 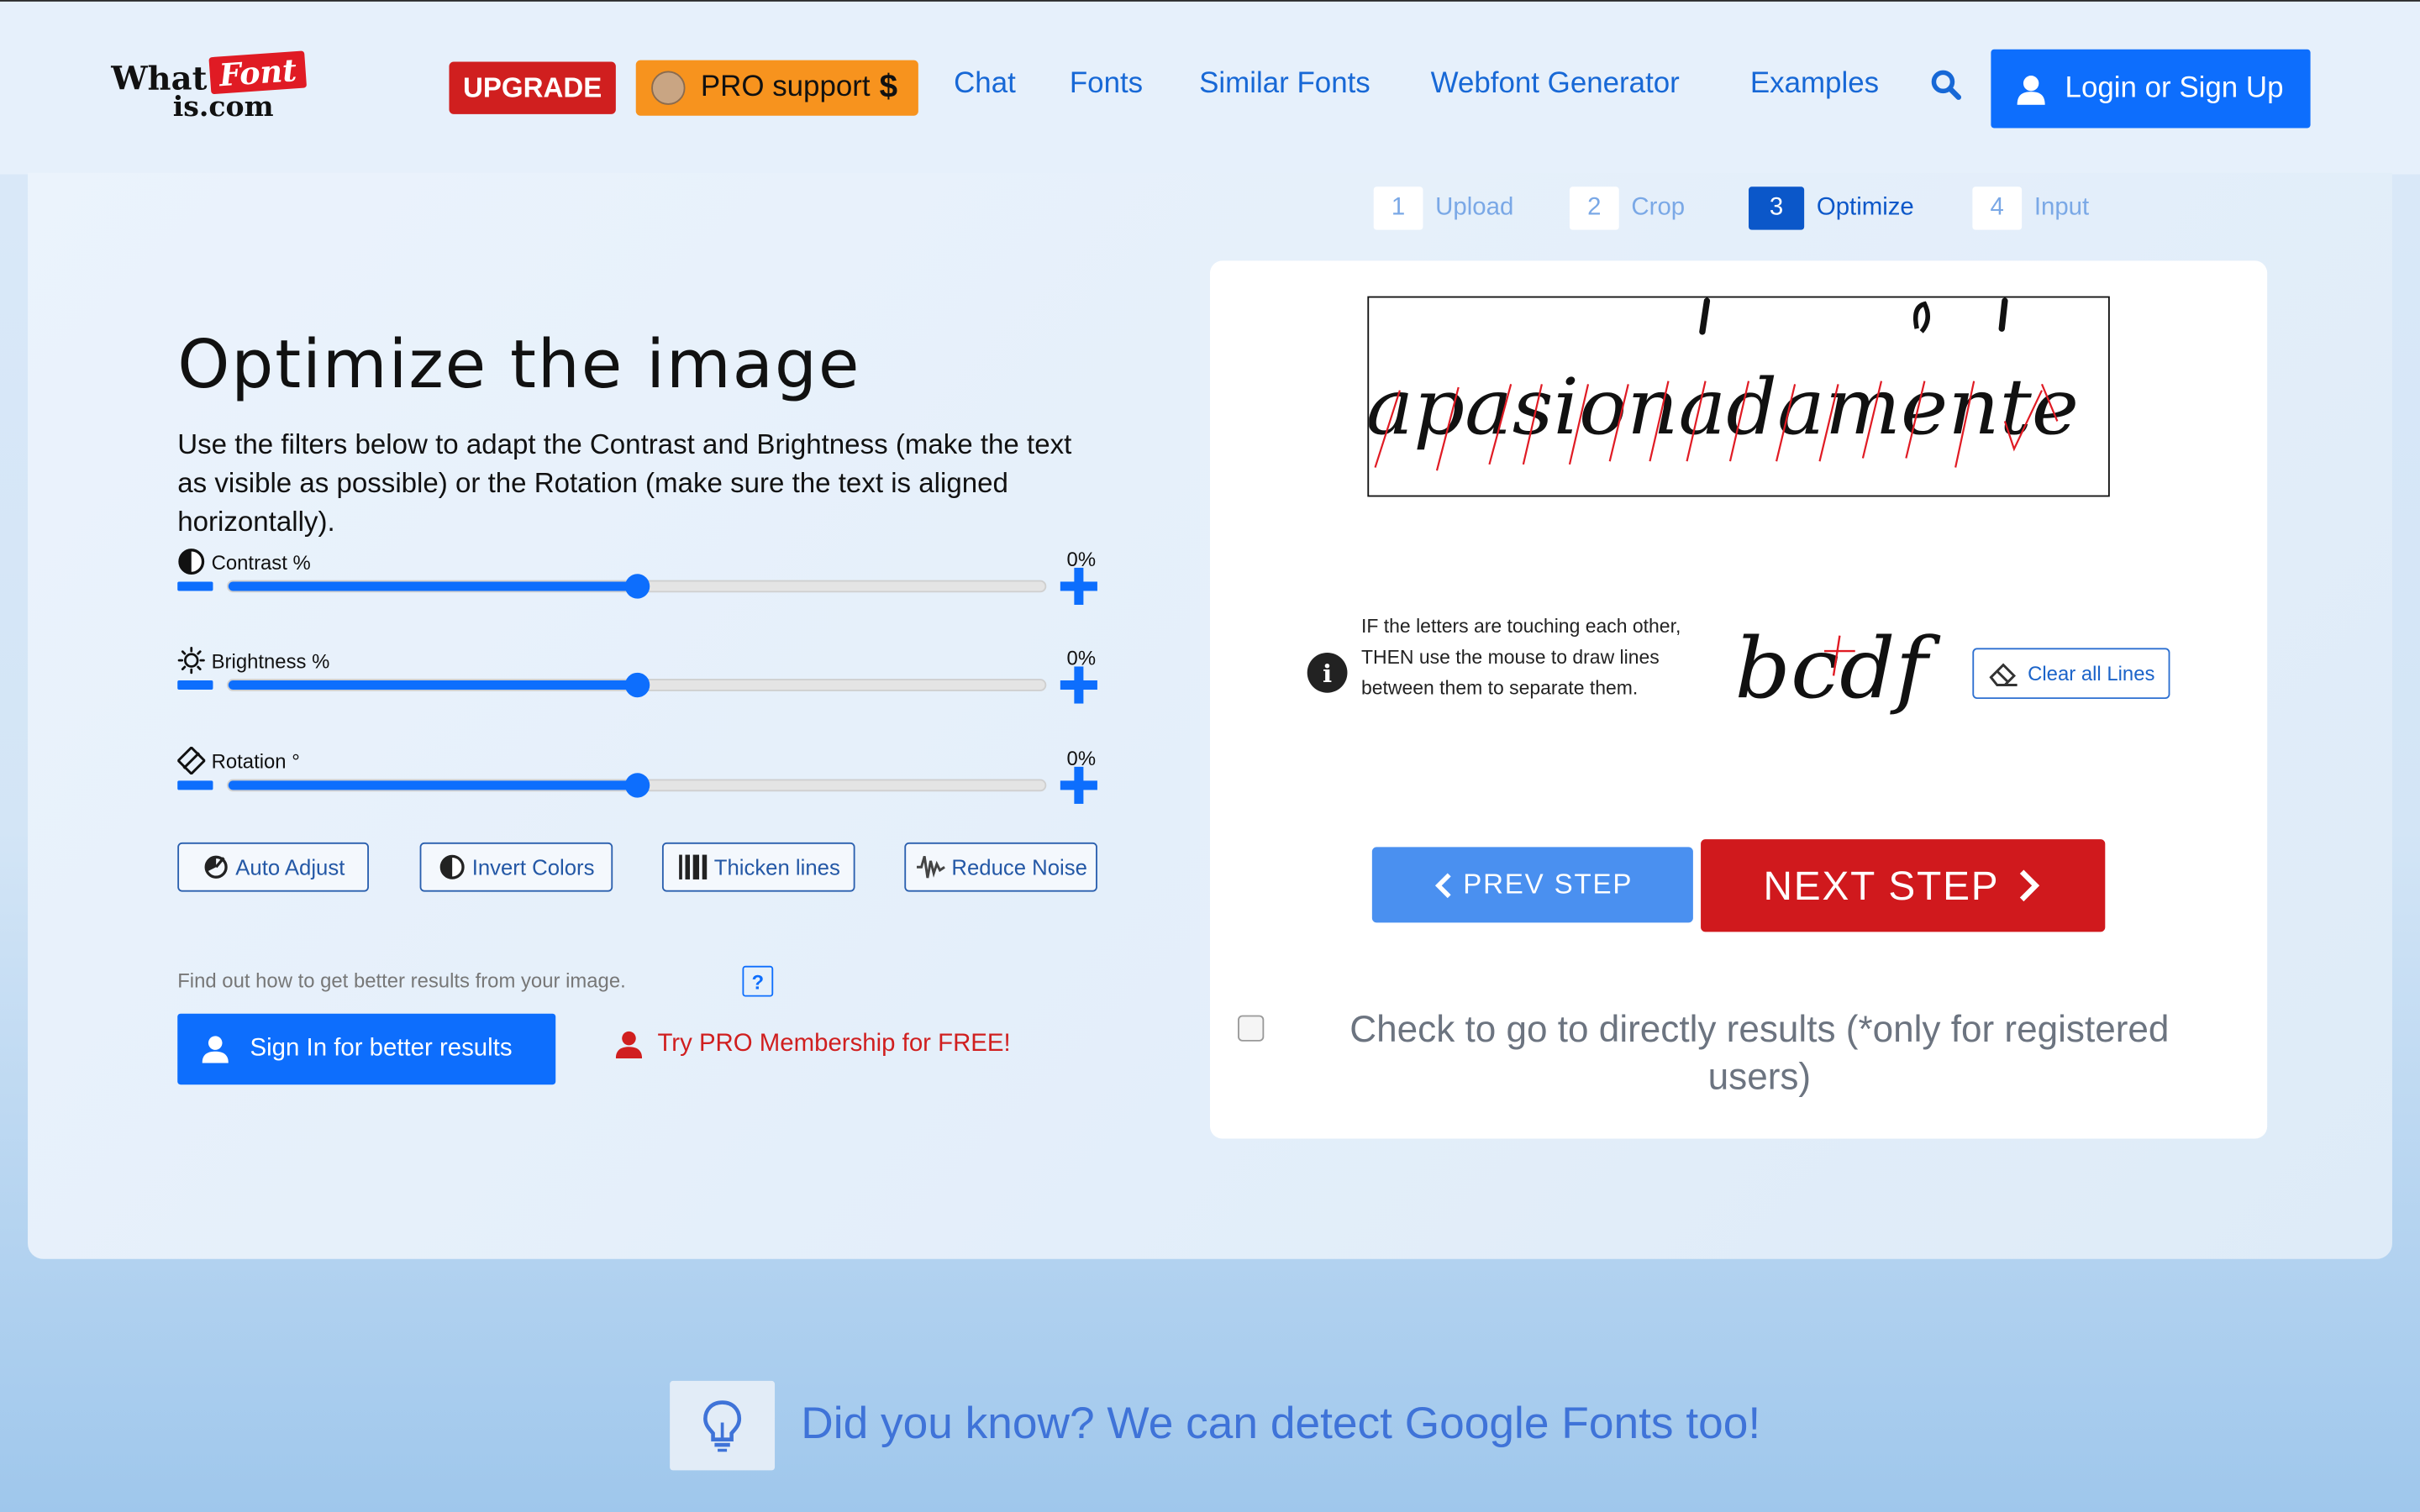 What do you see at coordinates (834, 1044) in the screenshot?
I see `trypro-label: Try PRO Membership for FREE!` at bounding box center [834, 1044].